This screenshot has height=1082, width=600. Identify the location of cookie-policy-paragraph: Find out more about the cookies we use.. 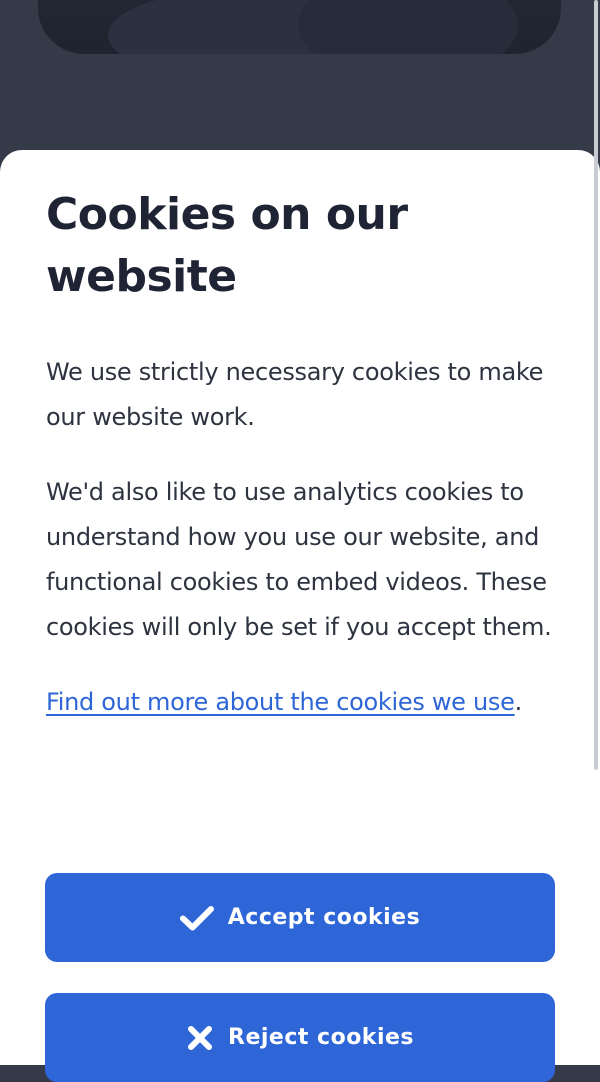
(301, 702).